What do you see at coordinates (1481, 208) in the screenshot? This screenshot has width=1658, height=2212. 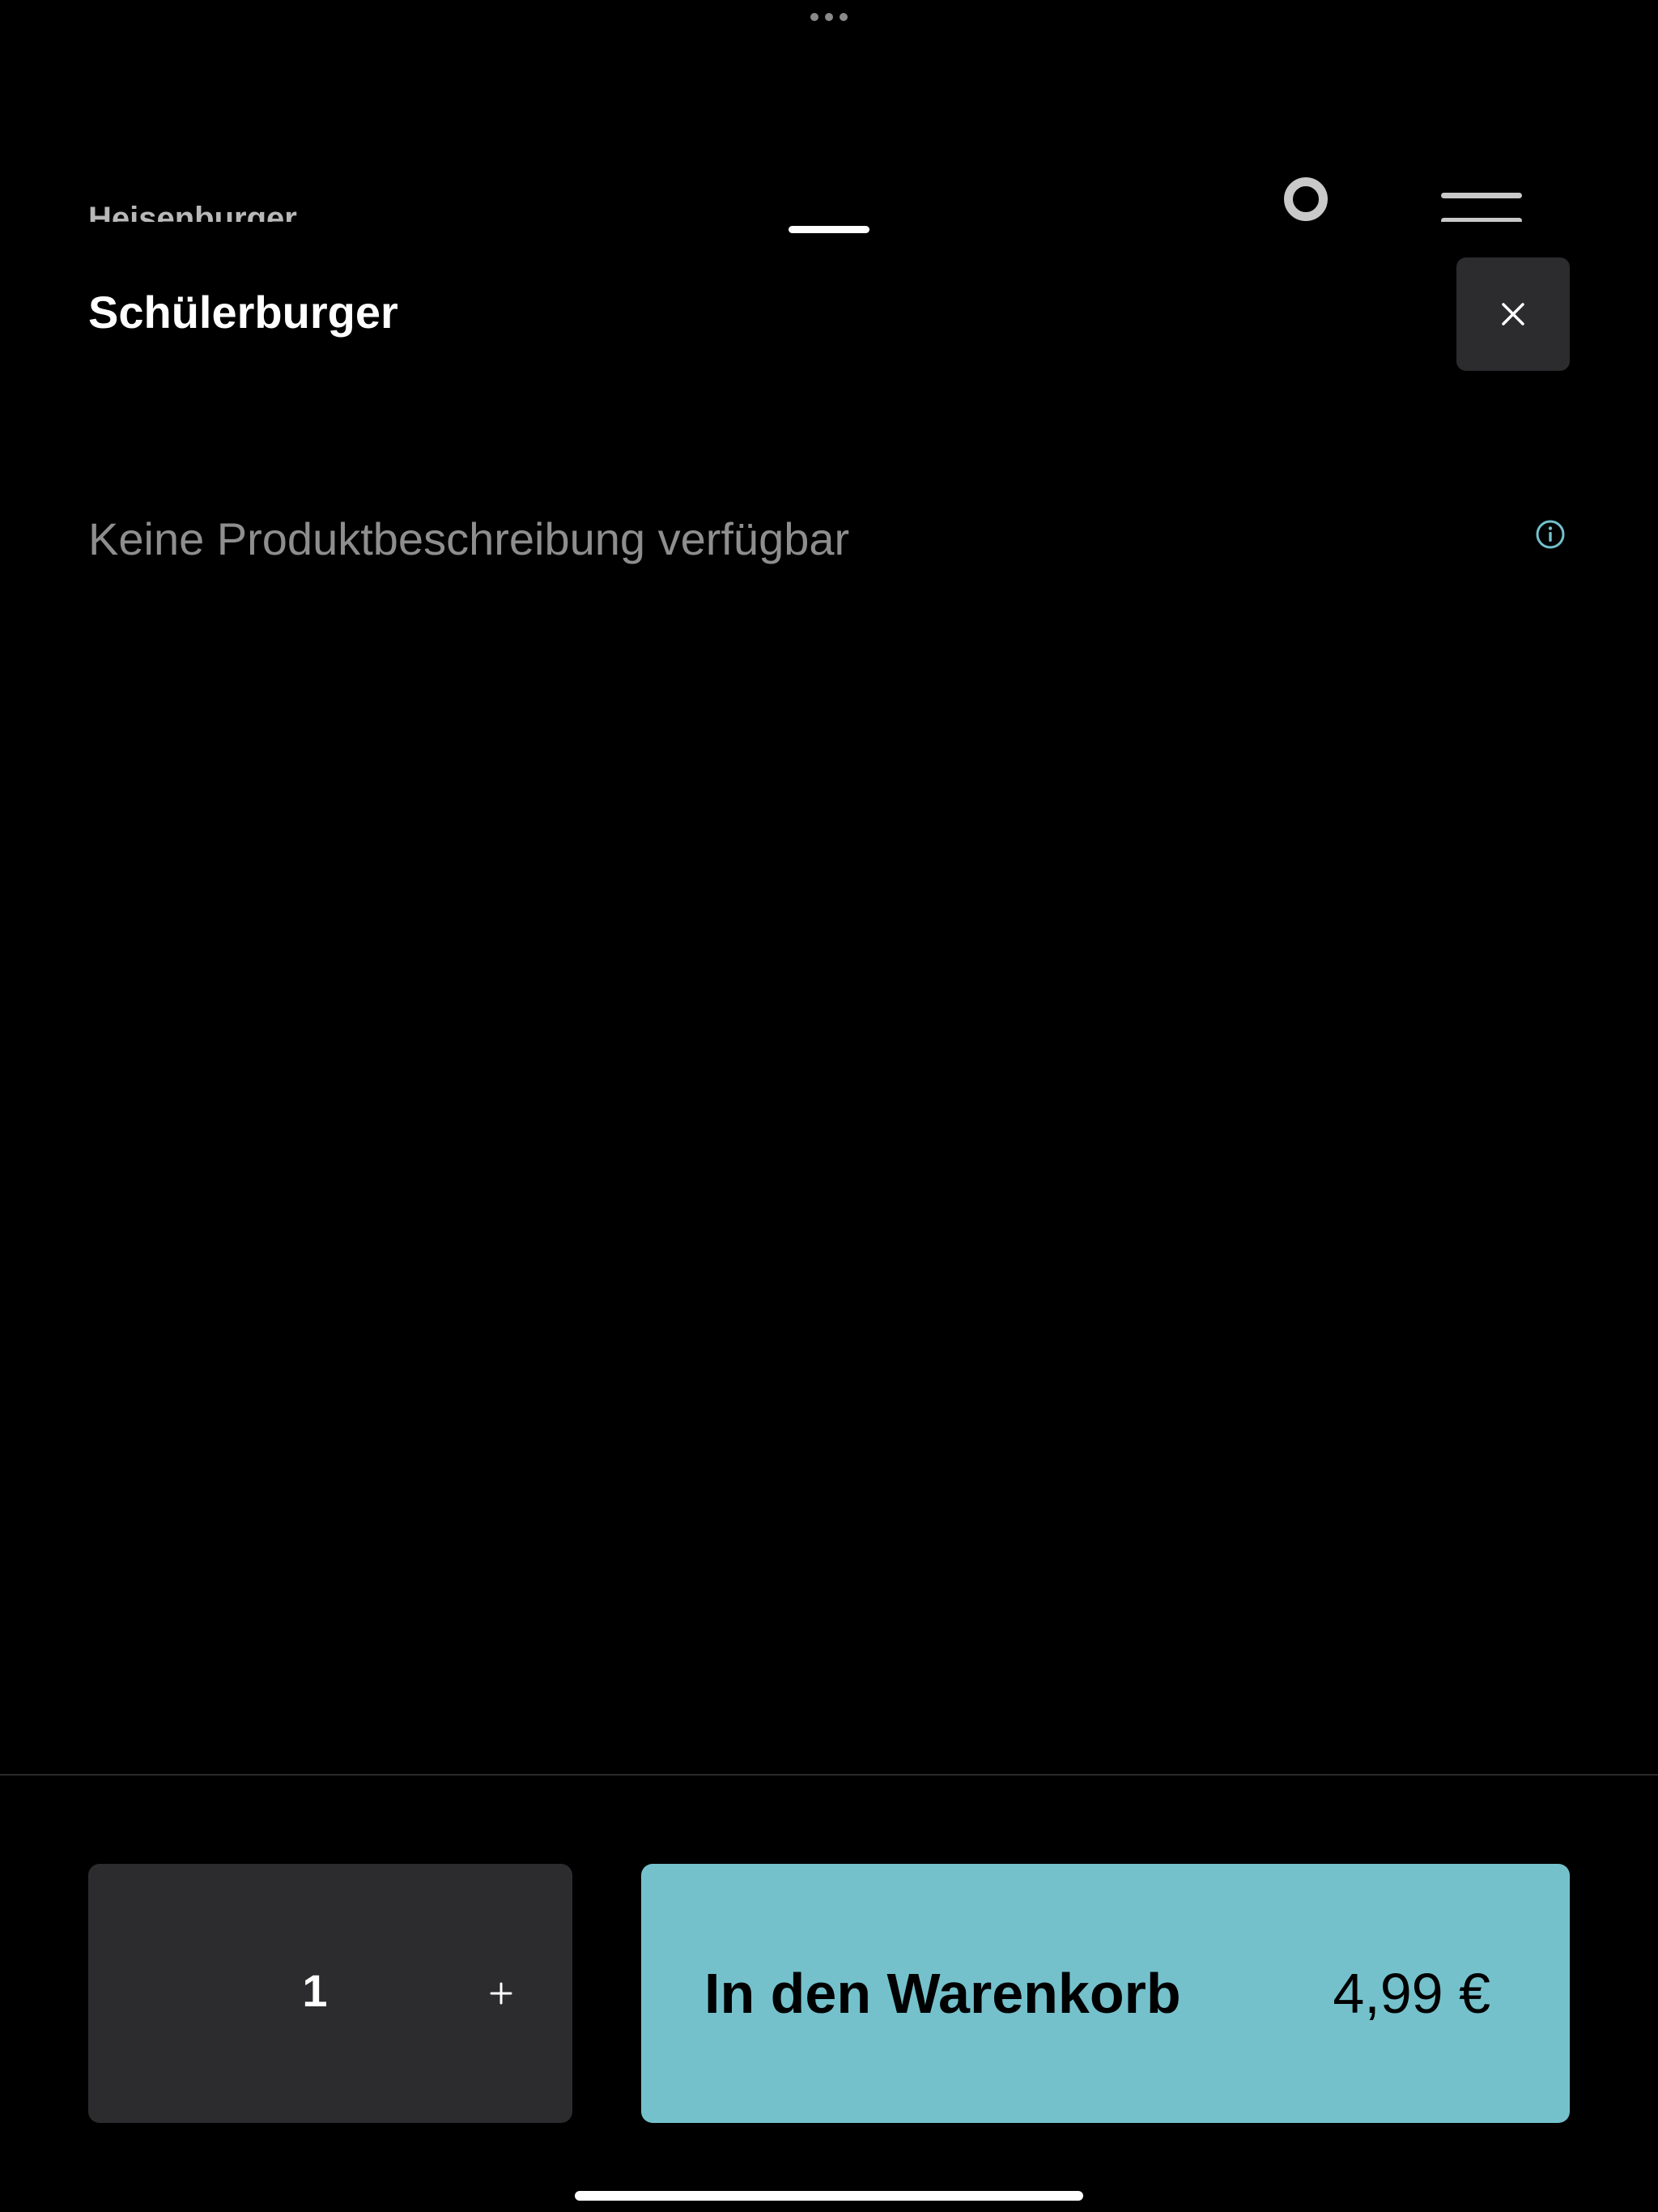 I see `hamburger-menu-icon` at bounding box center [1481, 208].